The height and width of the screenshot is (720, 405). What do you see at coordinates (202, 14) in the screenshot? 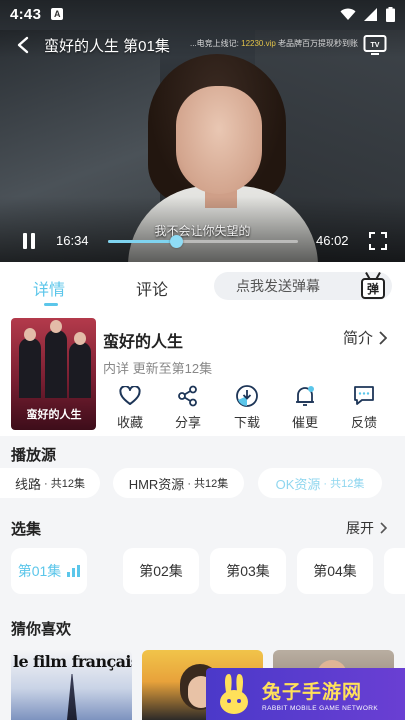
I see `status-bar: 4:43 A` at bounding box center [202, 14].